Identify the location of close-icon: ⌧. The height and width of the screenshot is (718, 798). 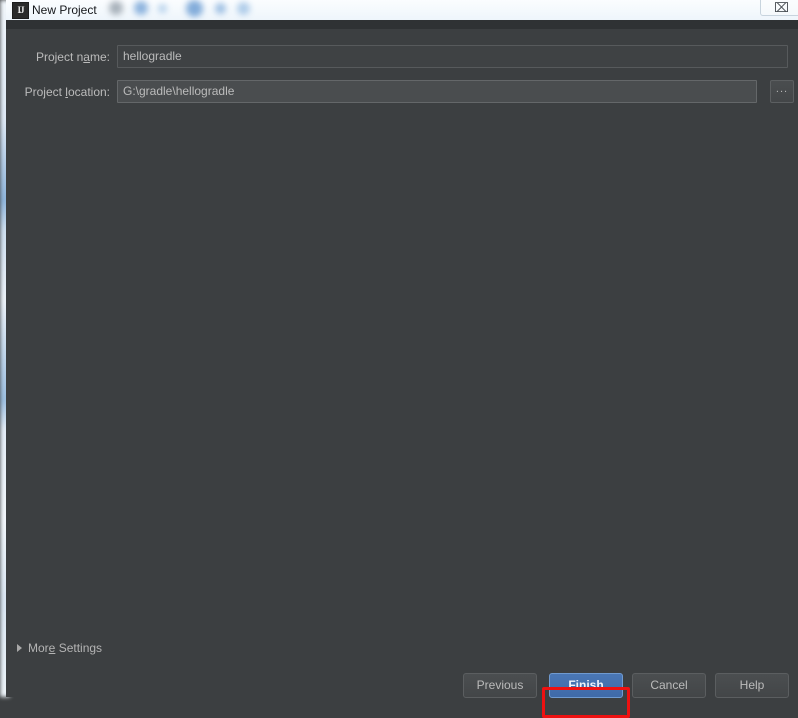
(781, 8).